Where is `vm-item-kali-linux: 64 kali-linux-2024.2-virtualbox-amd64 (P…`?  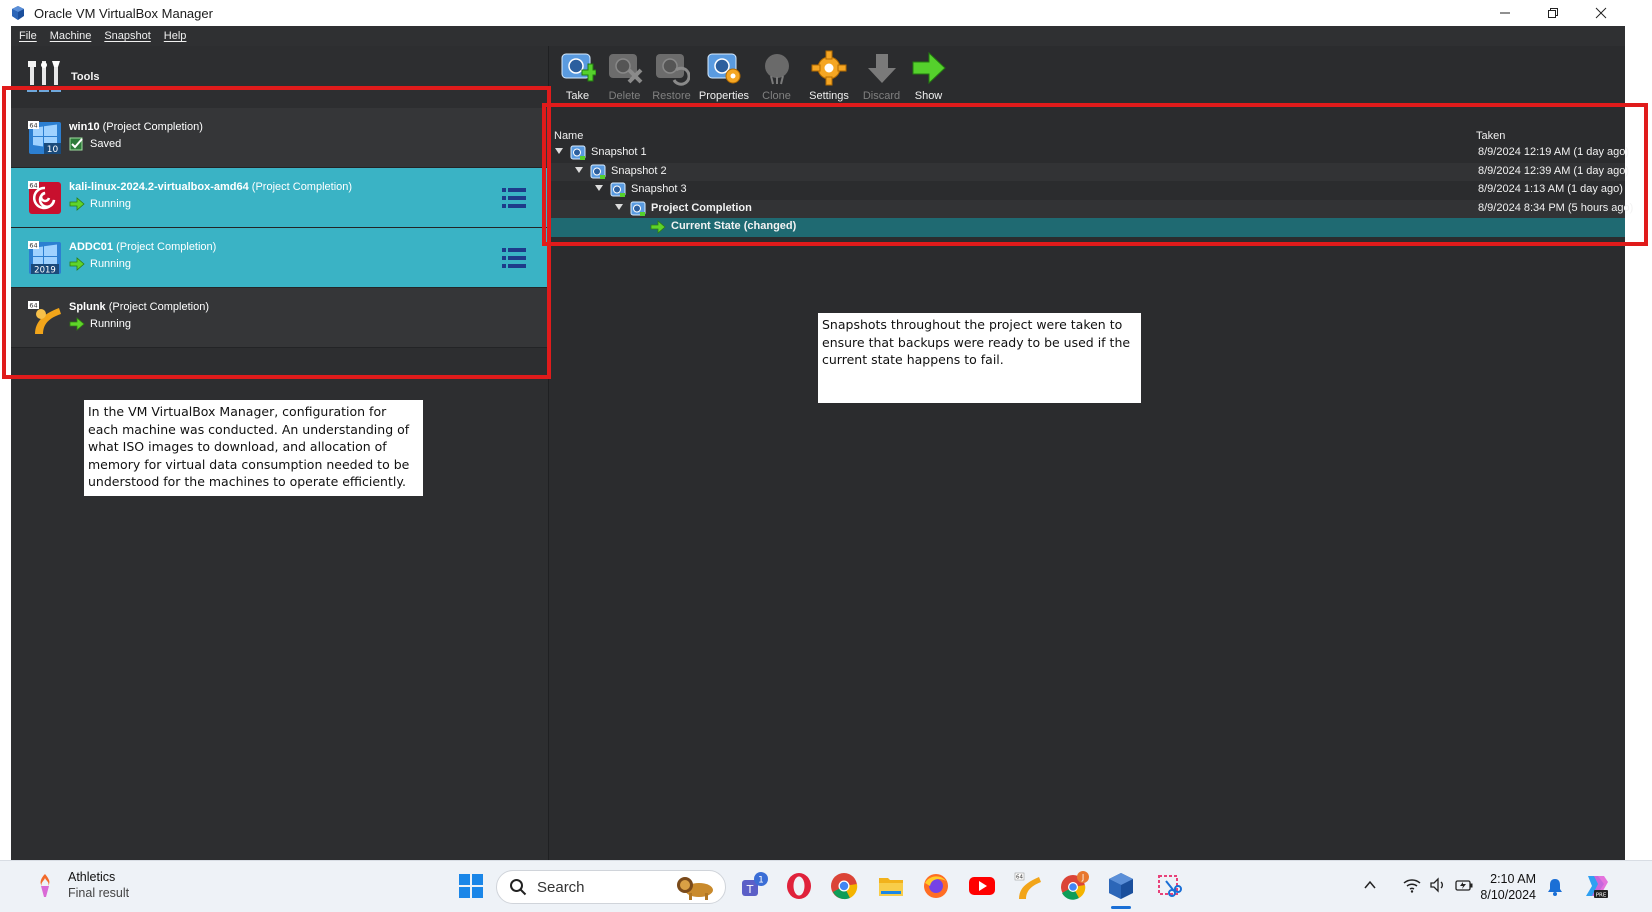 vm-item-kali-linux: 64 kali-linux-2024.2-virtualbox-amd64 (P… is located at coordinates (279, 198).